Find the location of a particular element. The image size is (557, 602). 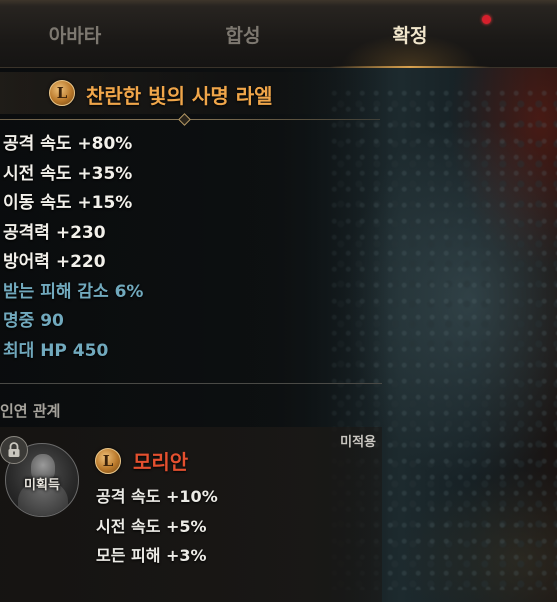

ornament-divider is located at coordinates (190, 119).